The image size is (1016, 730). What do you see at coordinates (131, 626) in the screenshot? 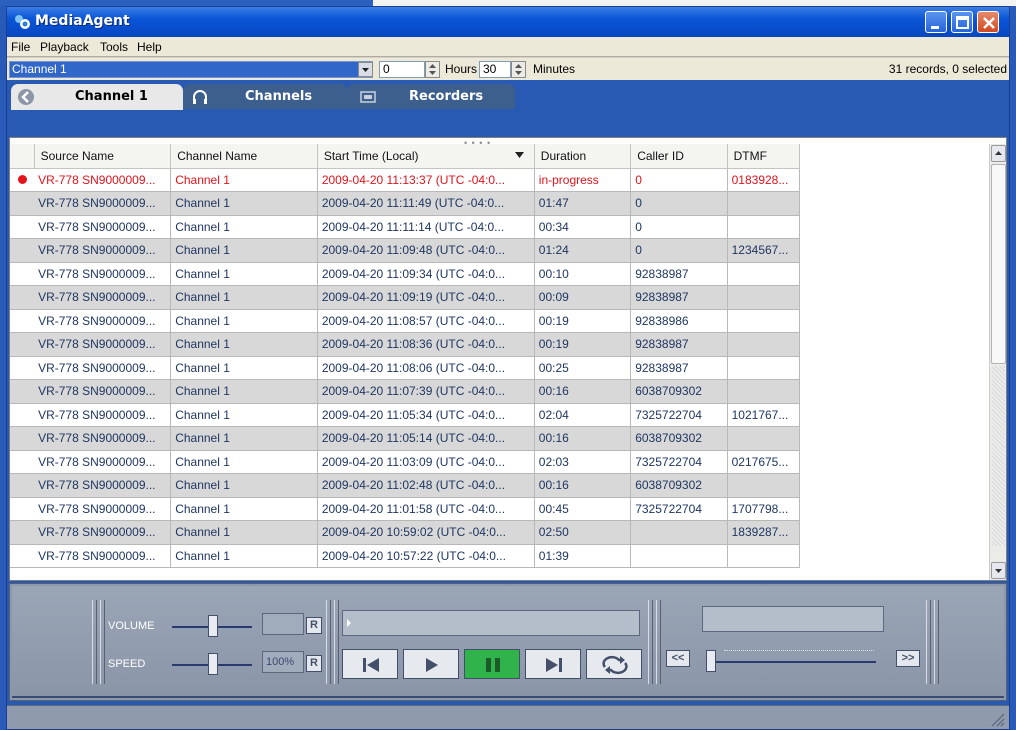
I see `volume-label: VOLUME` at bounding box center [131, 626].